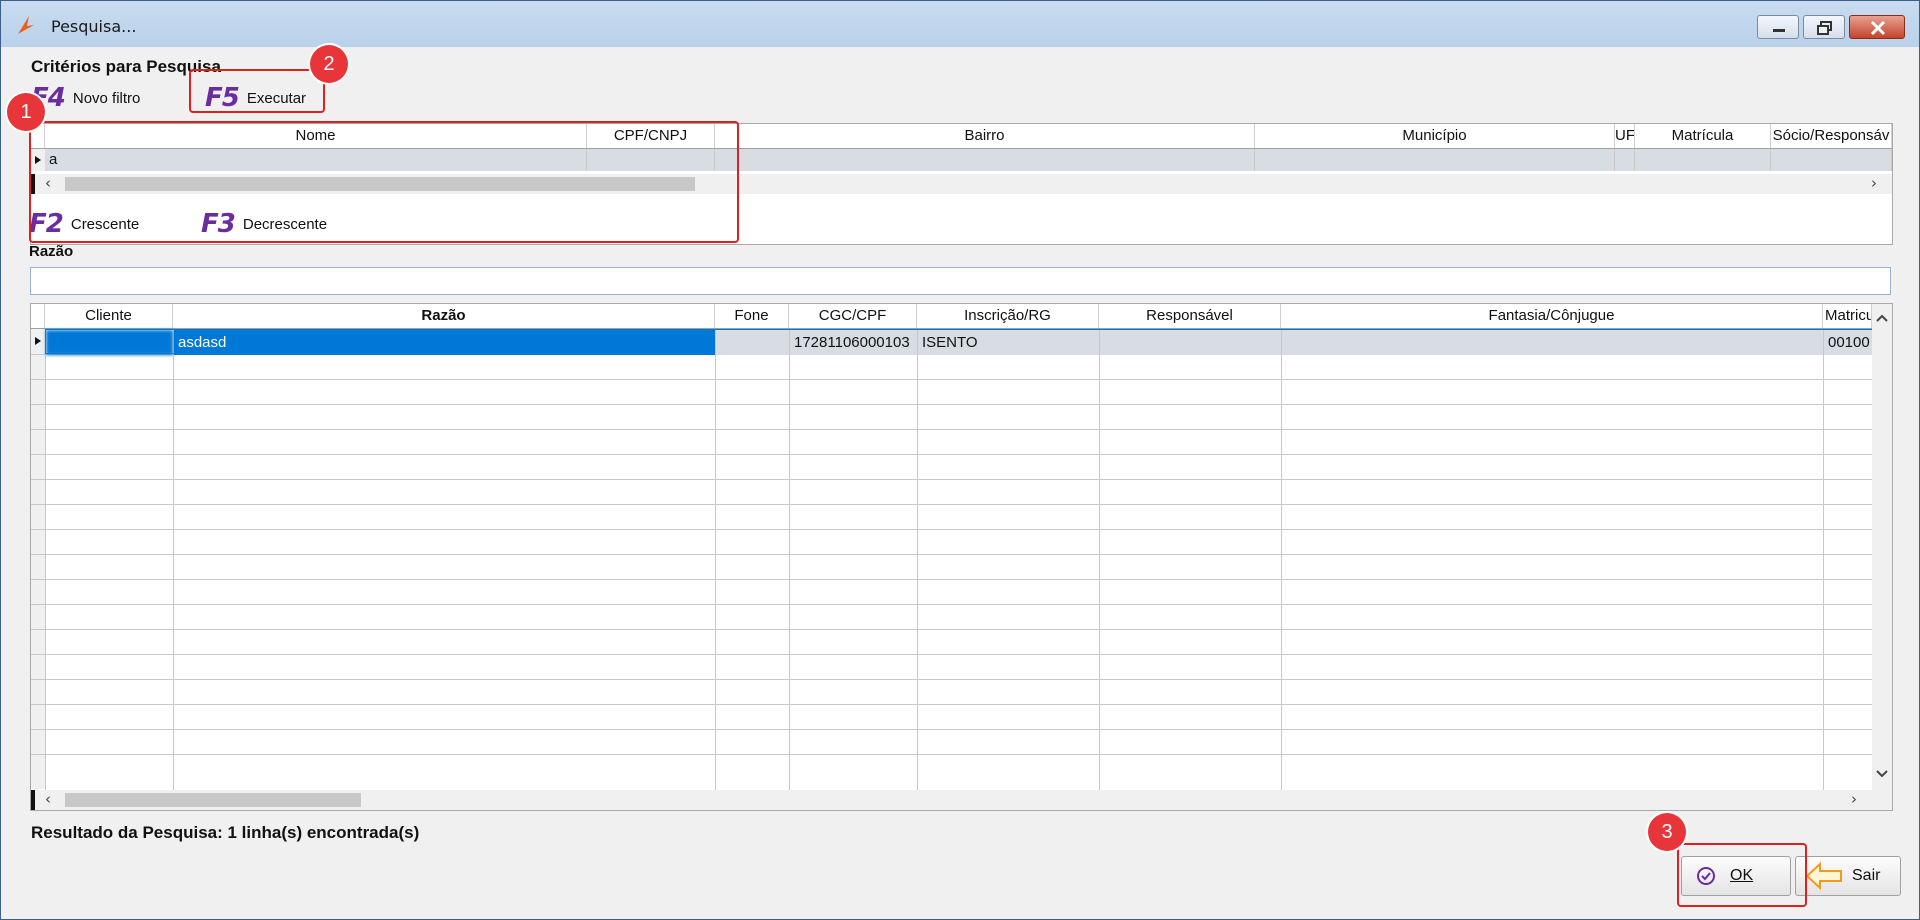 Image resolution: width=1920 pixels, height=920 pixels. What do you see at coordinates (445, 342) in the screenshot?
I see `cell-razao: asdasd` at bounding box center [445, 342].